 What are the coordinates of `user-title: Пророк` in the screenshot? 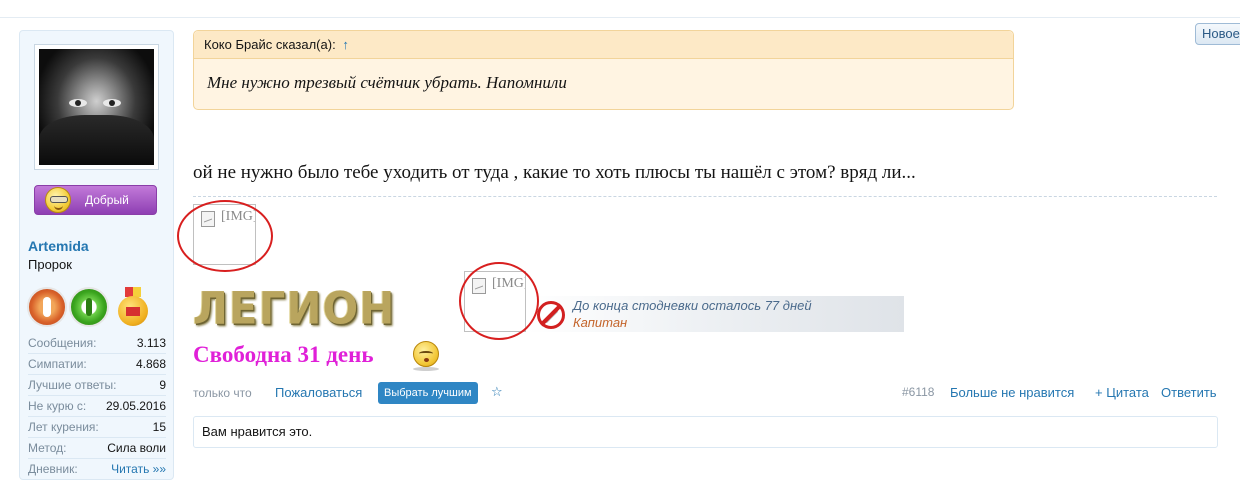 It's located at (50, 264).